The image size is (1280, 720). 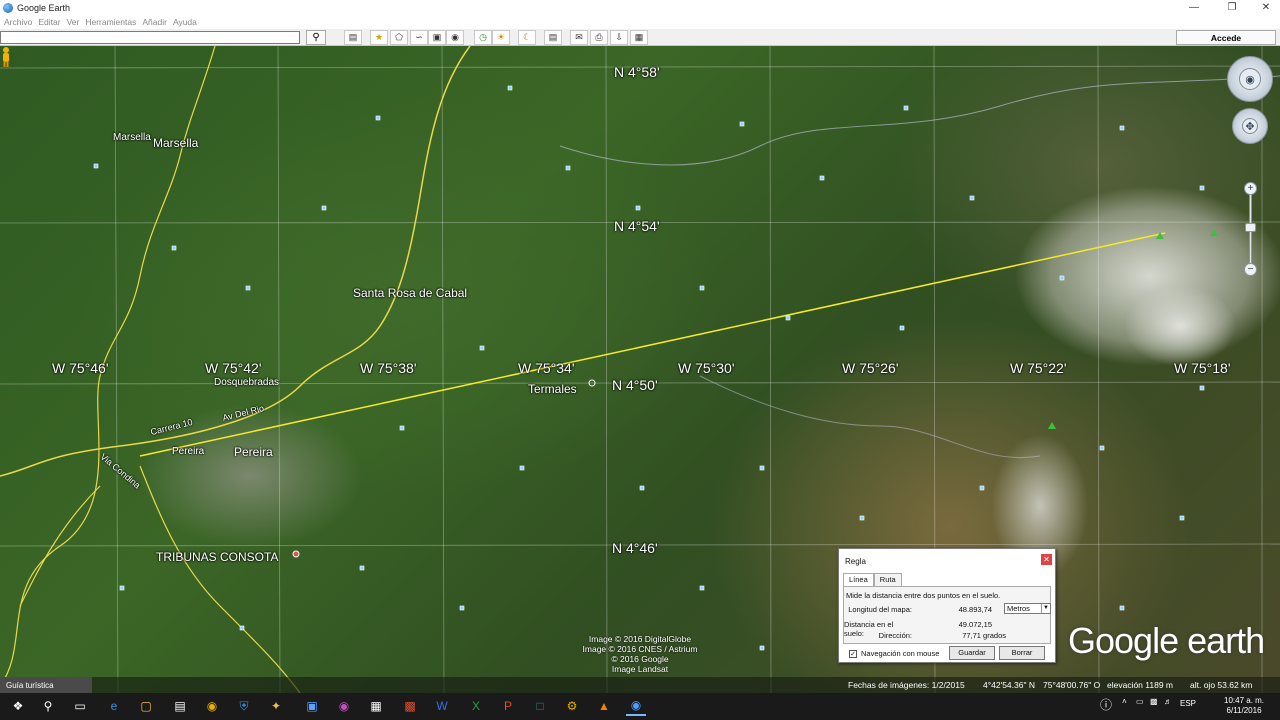 What do you see at coordinates (984, 635) in the screenshot?
I see `heading-value: 77,71 grados` at bounding box center [984, 635].